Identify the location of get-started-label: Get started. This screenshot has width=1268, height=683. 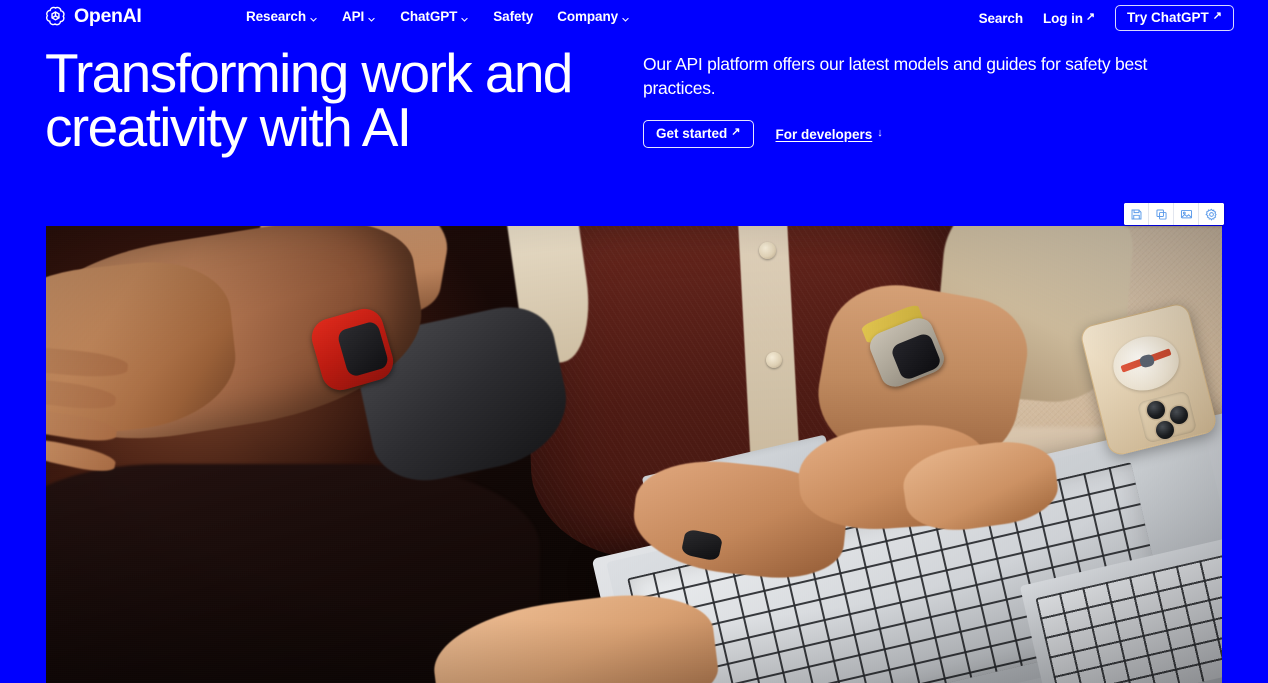
(692, 133).